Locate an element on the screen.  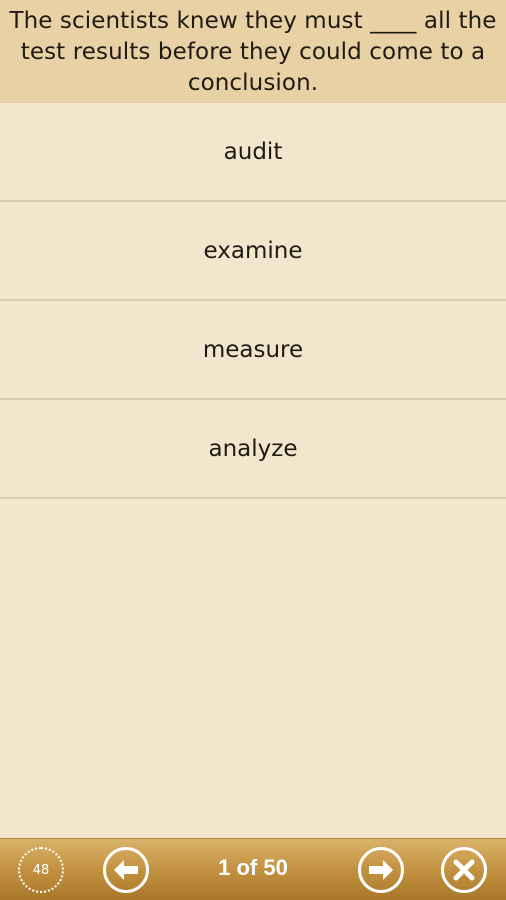
answer-option-measure: measure is located at coordinates (253, 350).